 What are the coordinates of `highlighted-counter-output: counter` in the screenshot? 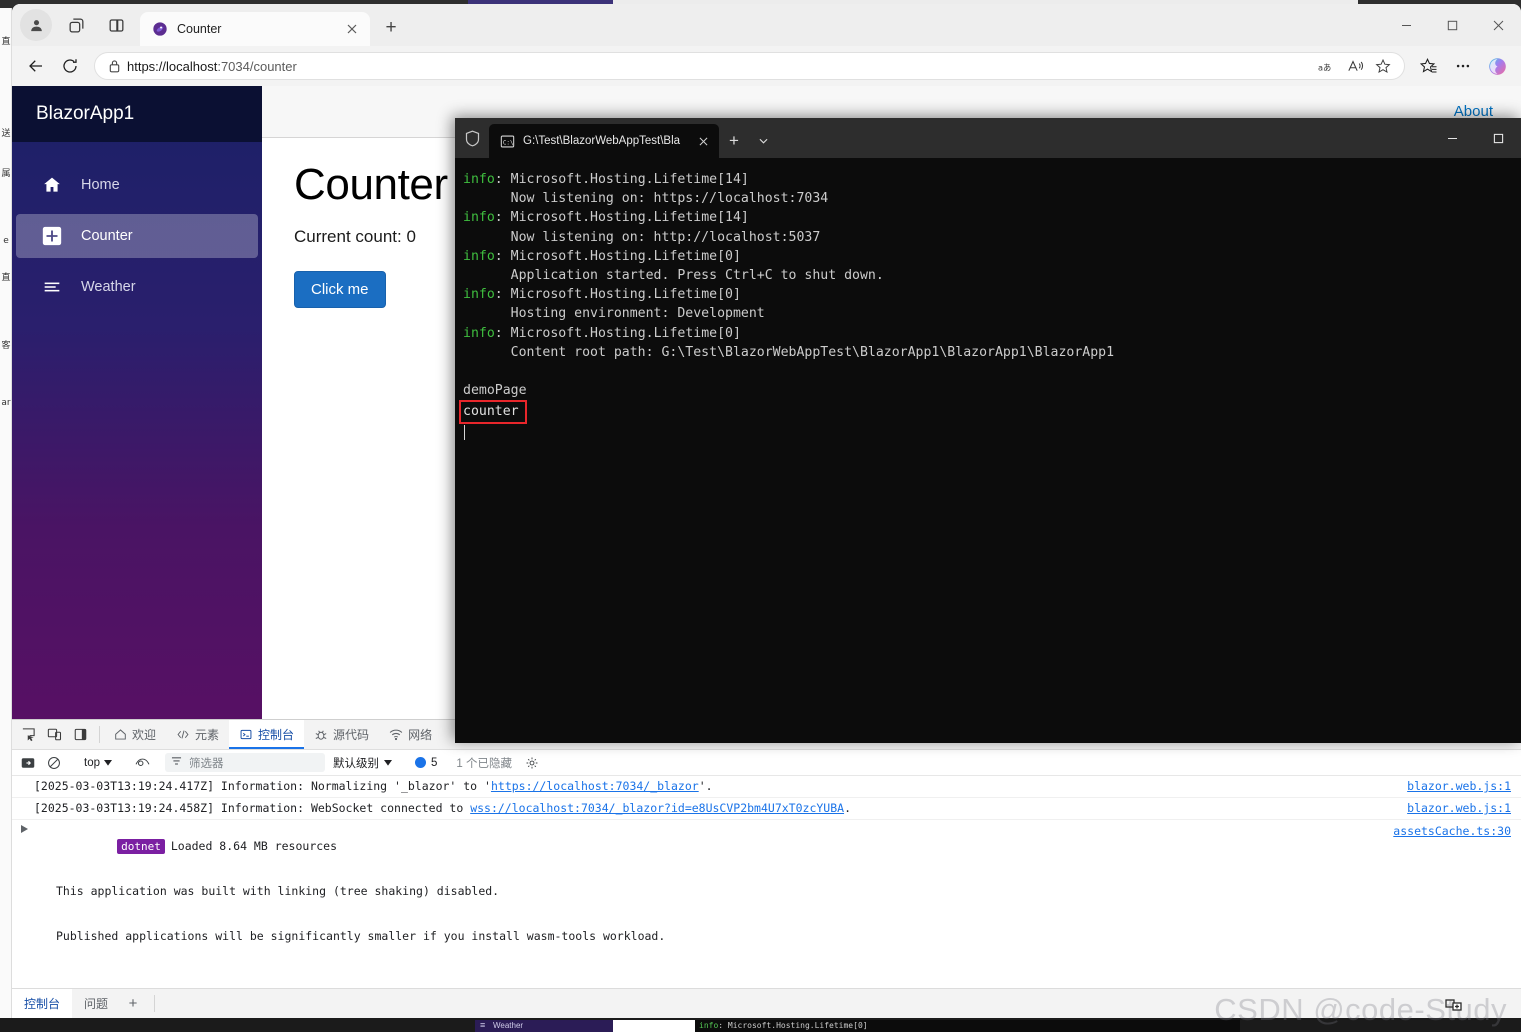 It's located at (493, 412).